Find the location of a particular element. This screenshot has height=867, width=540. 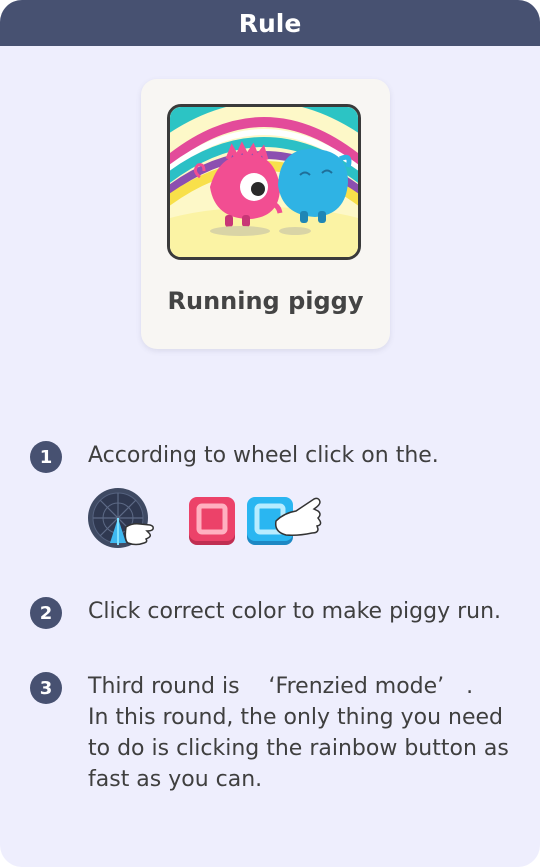

game-title: Running piggy is located at coordinates (265, 301).